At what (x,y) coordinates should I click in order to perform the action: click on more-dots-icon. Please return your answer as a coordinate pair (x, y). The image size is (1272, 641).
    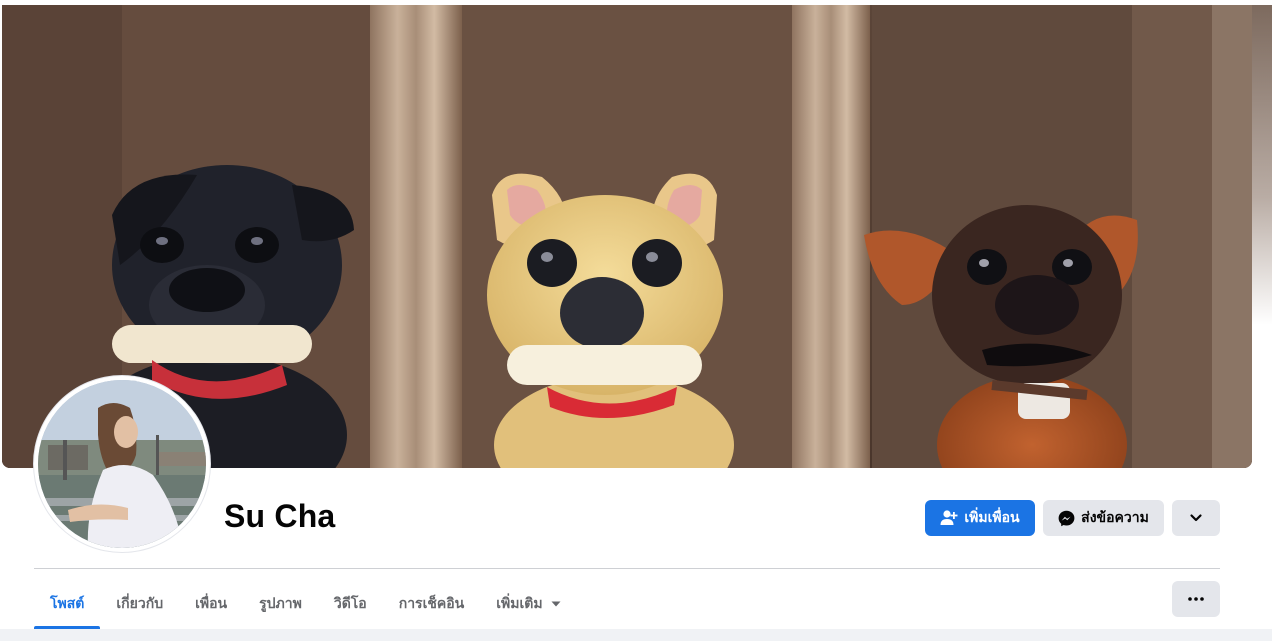
    Looking at the image, I should click on (1196, 599).